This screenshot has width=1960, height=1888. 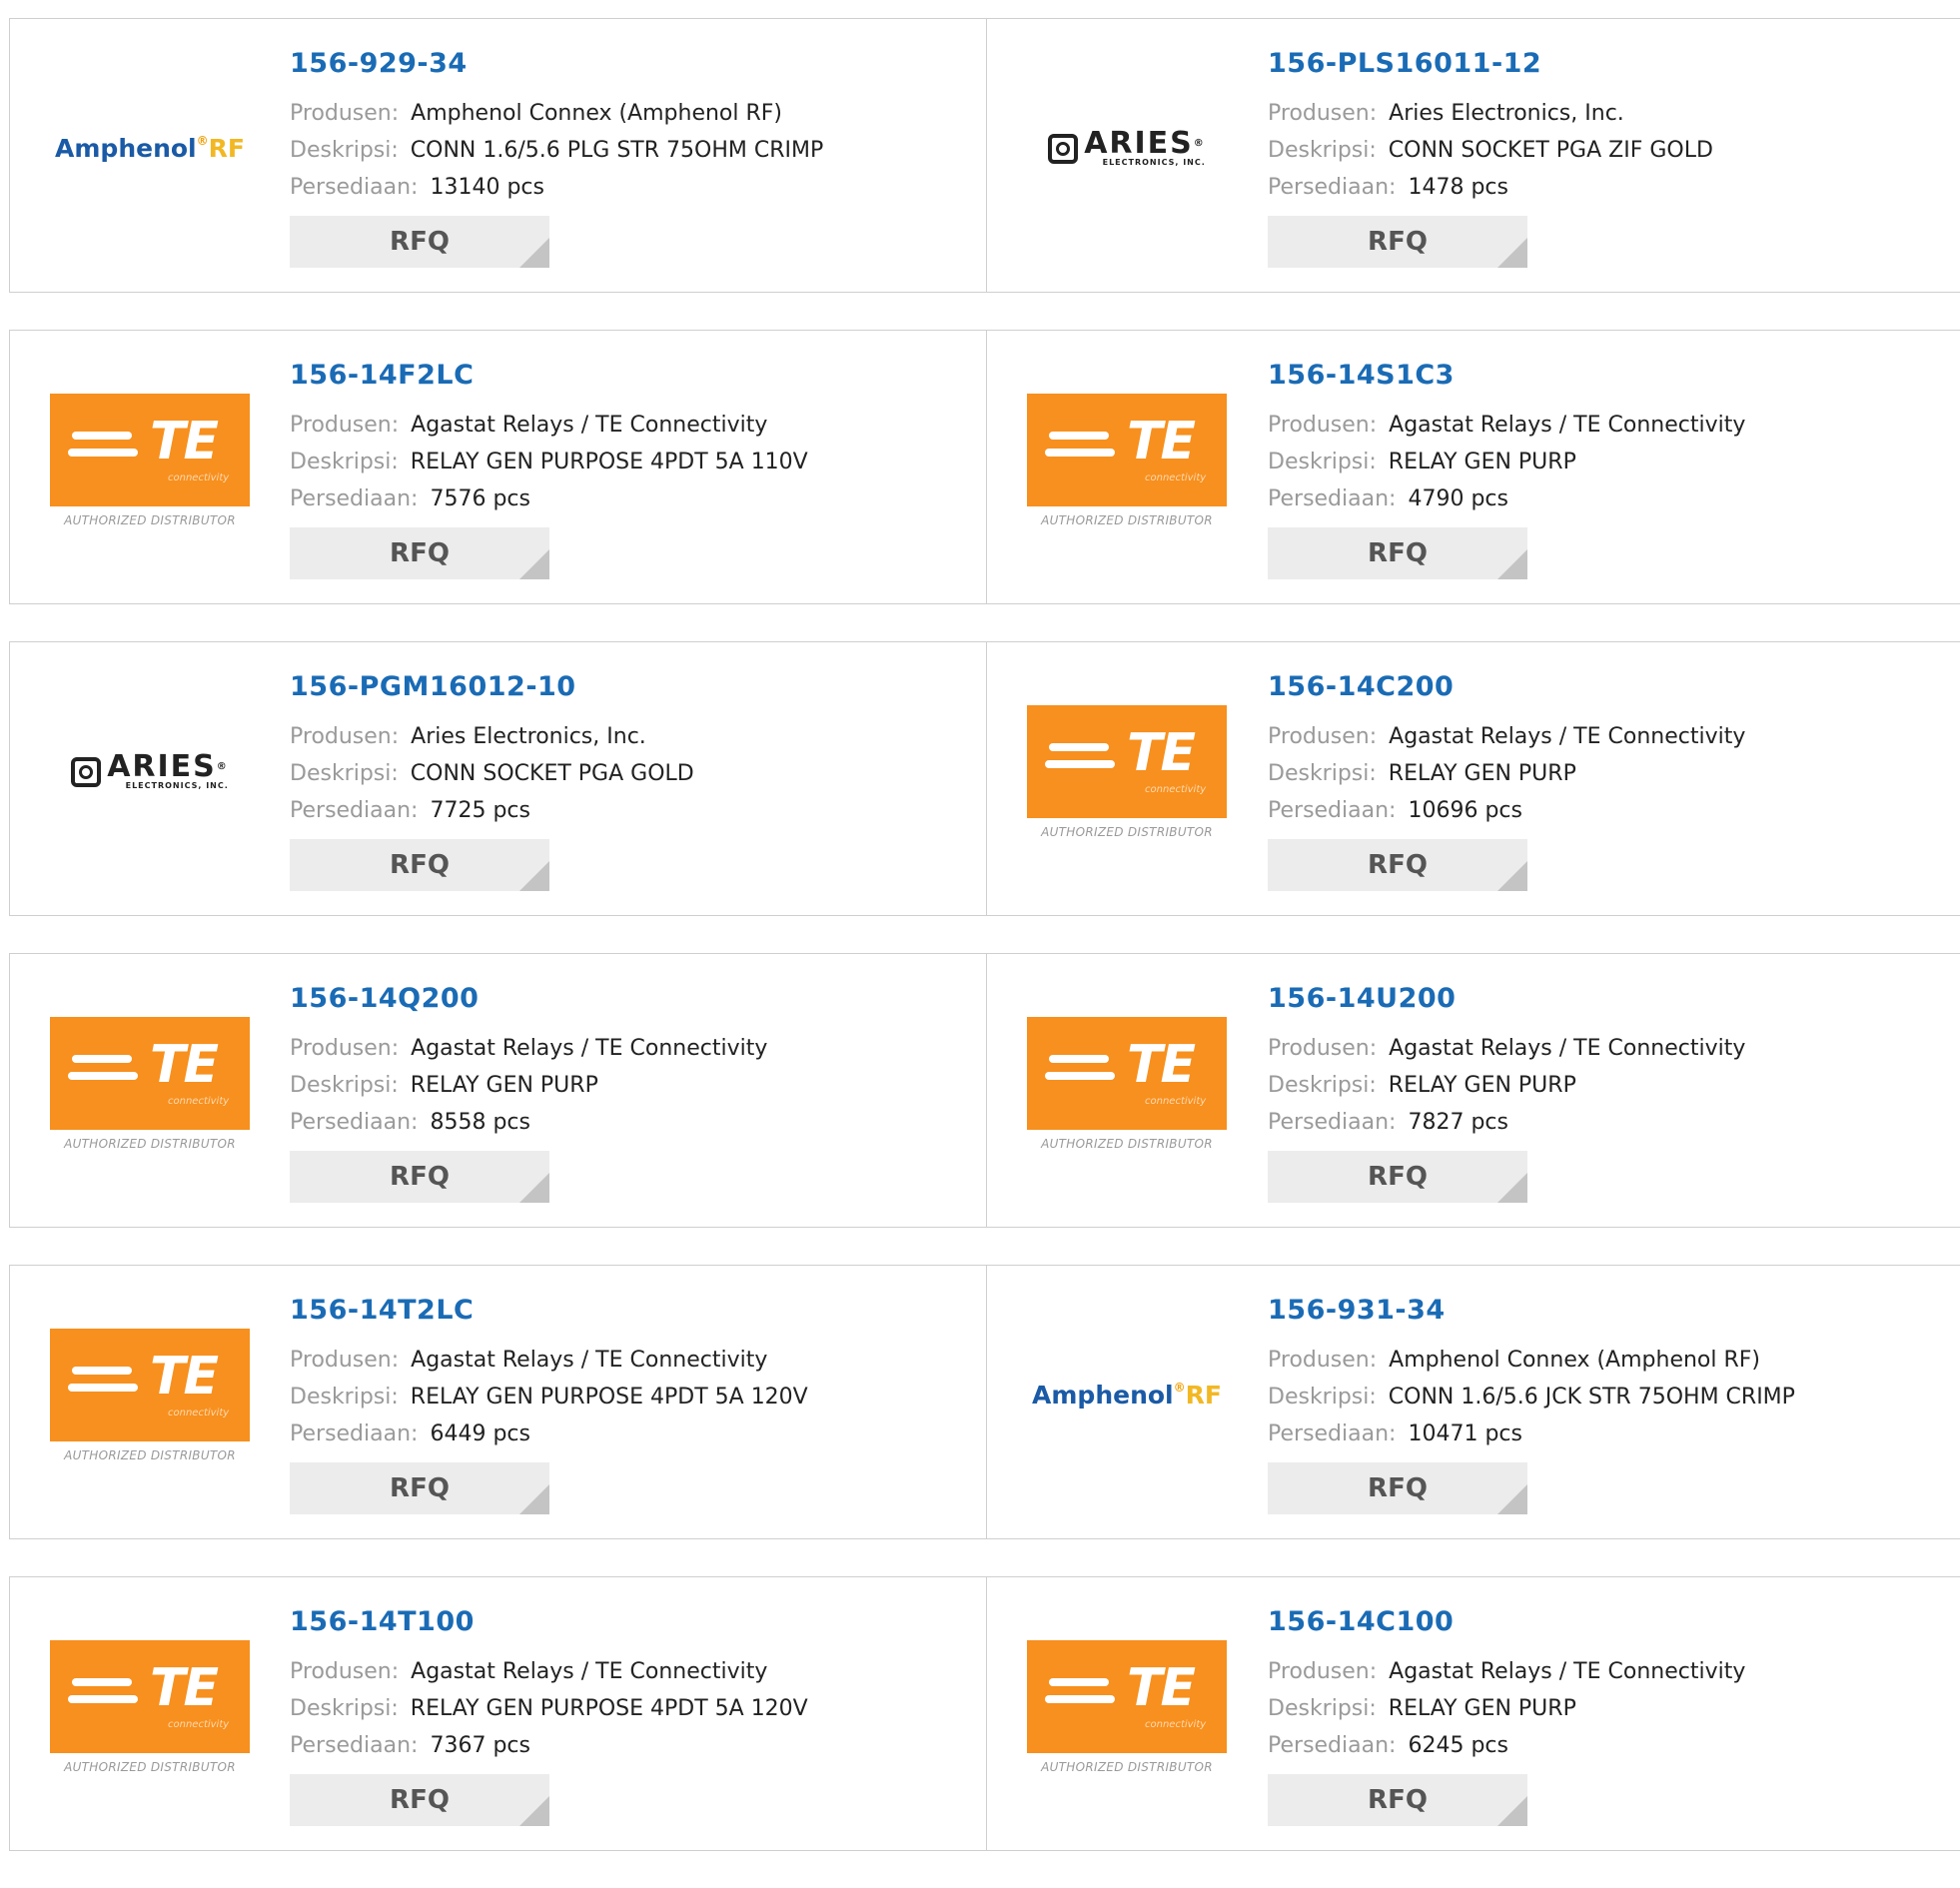 What do you see at coordinates (1179, 1388) in the screenshot?
I see `registered-mark: ®` at bounding box center [1179, 1388].